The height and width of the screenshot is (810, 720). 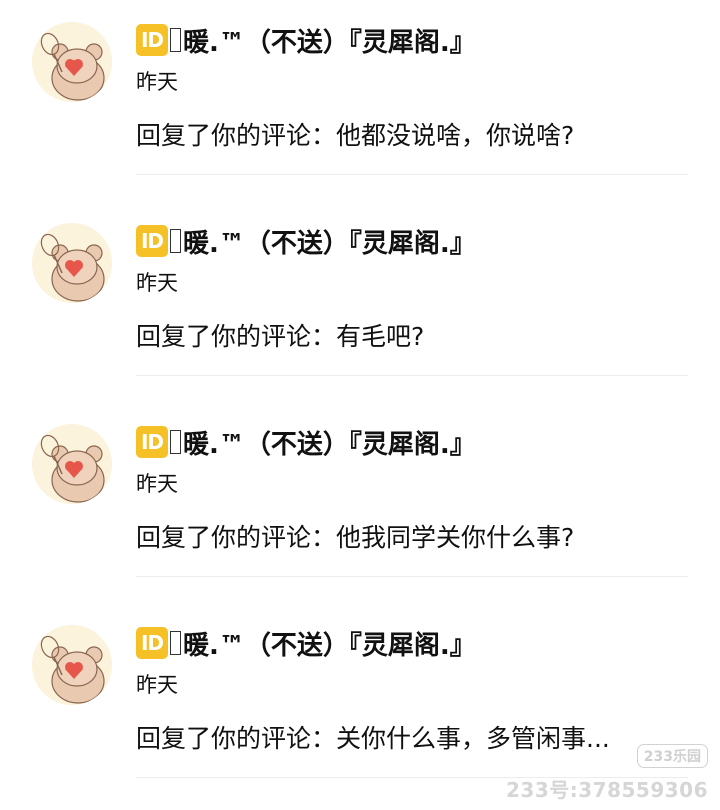 I want to click on watermark-id: 233号:378559306, so click(x=607, y=790).